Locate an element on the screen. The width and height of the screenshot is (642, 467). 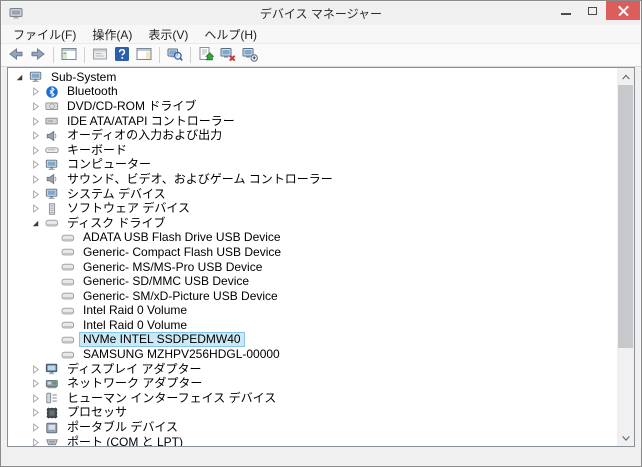
uninstall-device-icon is located at coordinates (228, 55).